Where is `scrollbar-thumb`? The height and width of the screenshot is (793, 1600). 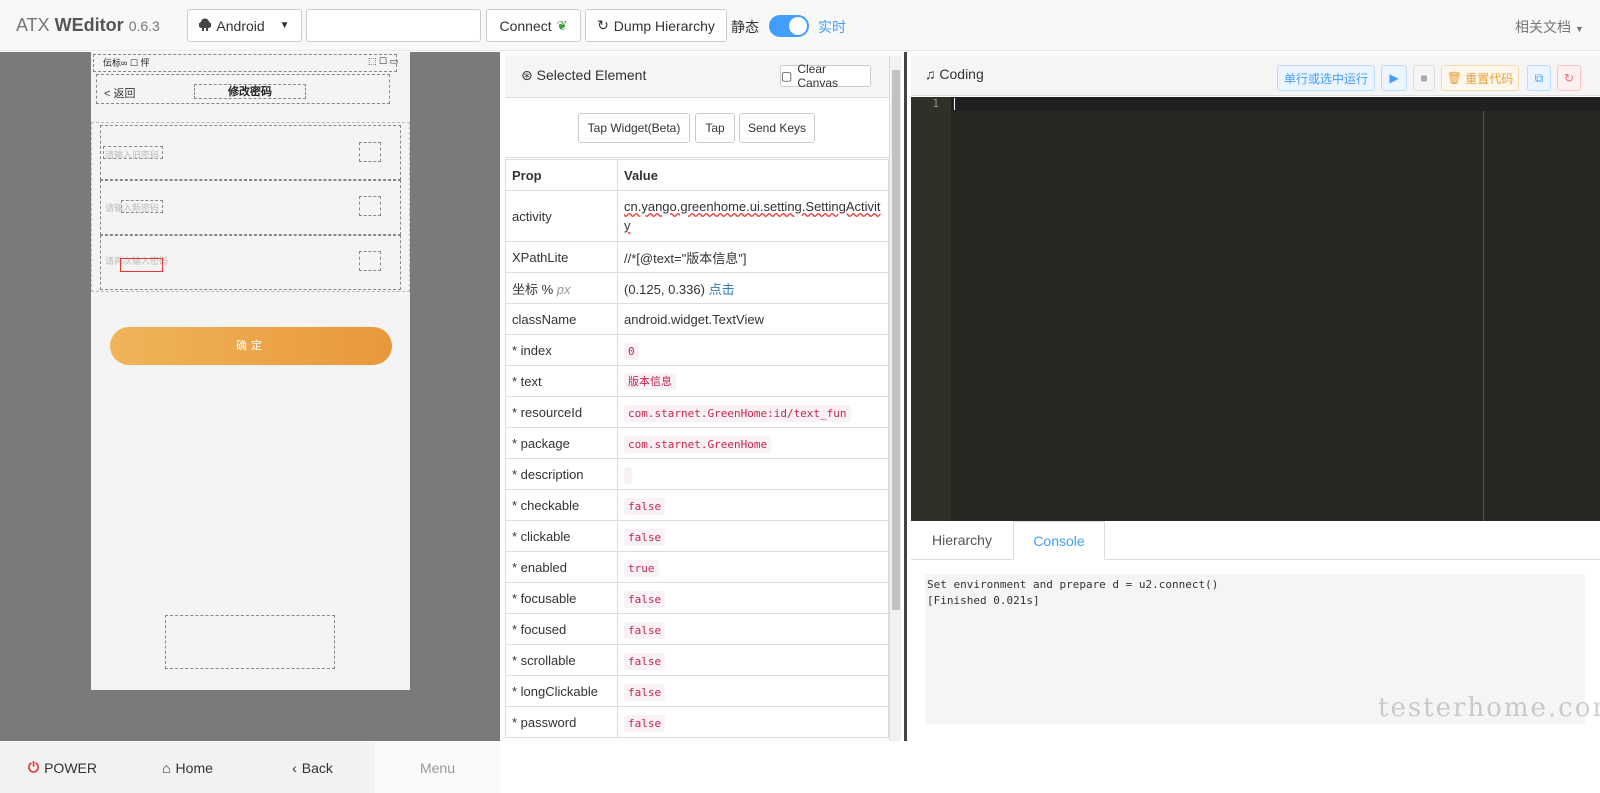
scrollbar-thumb is located at coordinates (896, 340).